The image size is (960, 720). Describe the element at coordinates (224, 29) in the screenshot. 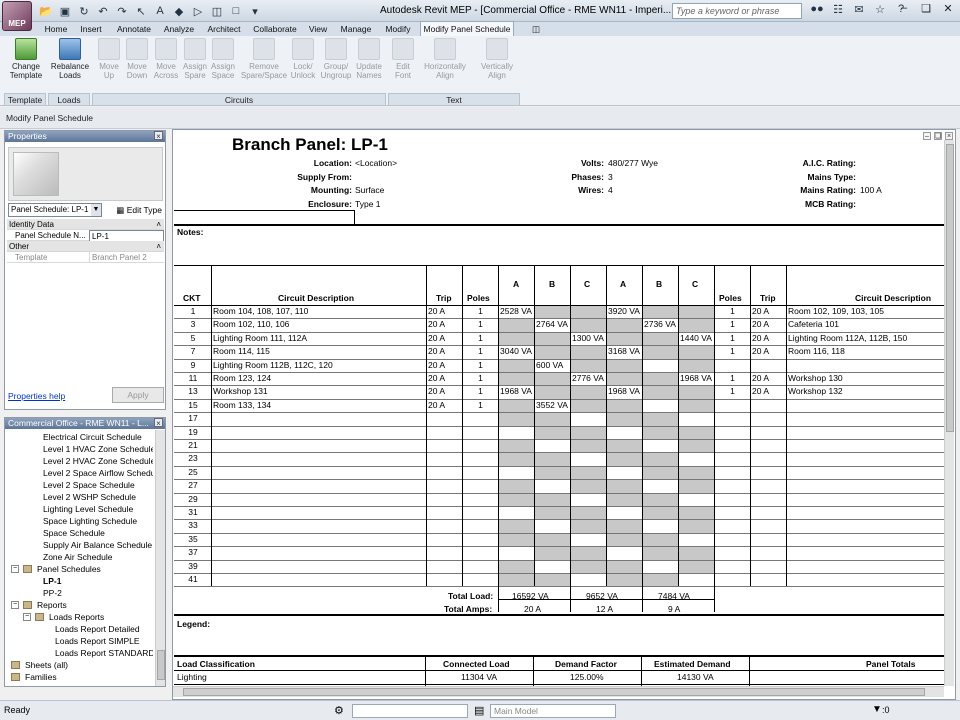

I see `tab-architect: Architect` at that location.